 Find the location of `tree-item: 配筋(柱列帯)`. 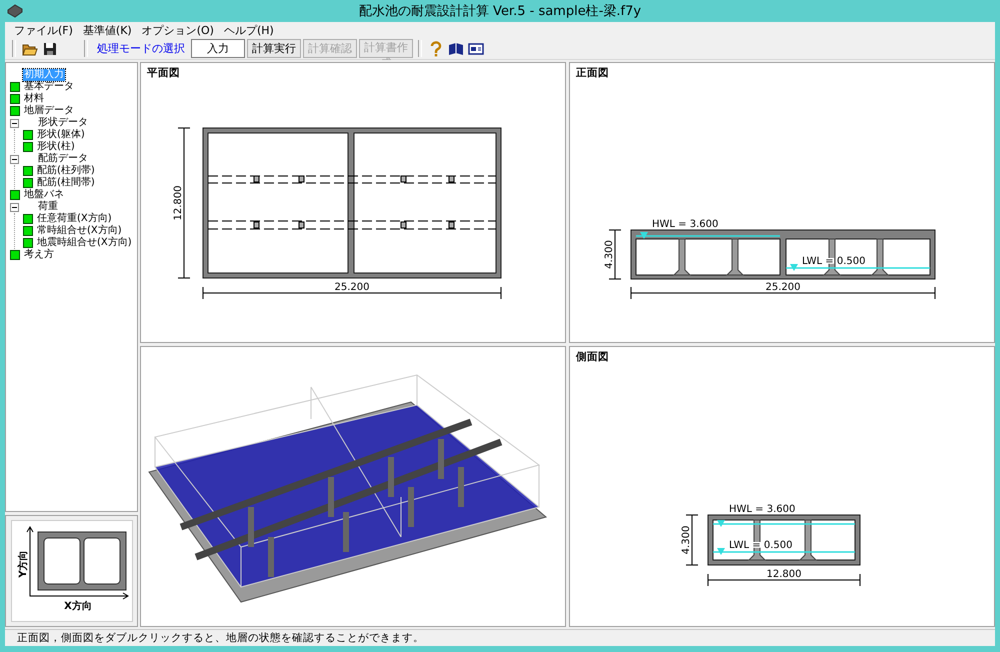

tree-item: 配筋(柱列帯) is located at coordinates (66, 171).